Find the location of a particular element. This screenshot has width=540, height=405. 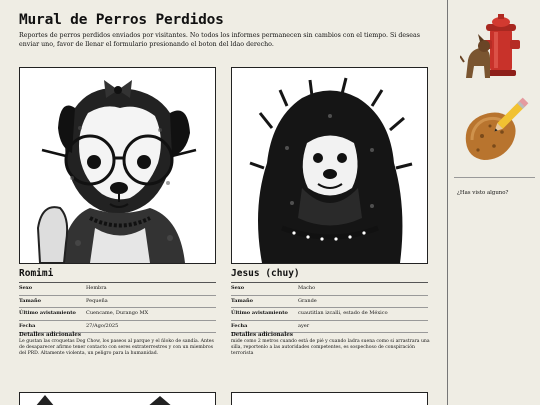

dog-name: Jesus (chuy) is located at coordinates (265, 273).